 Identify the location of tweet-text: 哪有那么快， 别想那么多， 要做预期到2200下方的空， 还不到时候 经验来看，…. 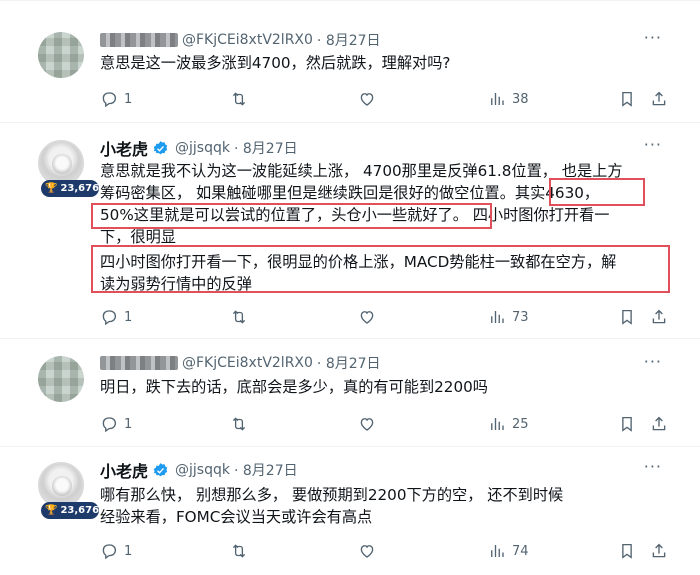
(331, 506).